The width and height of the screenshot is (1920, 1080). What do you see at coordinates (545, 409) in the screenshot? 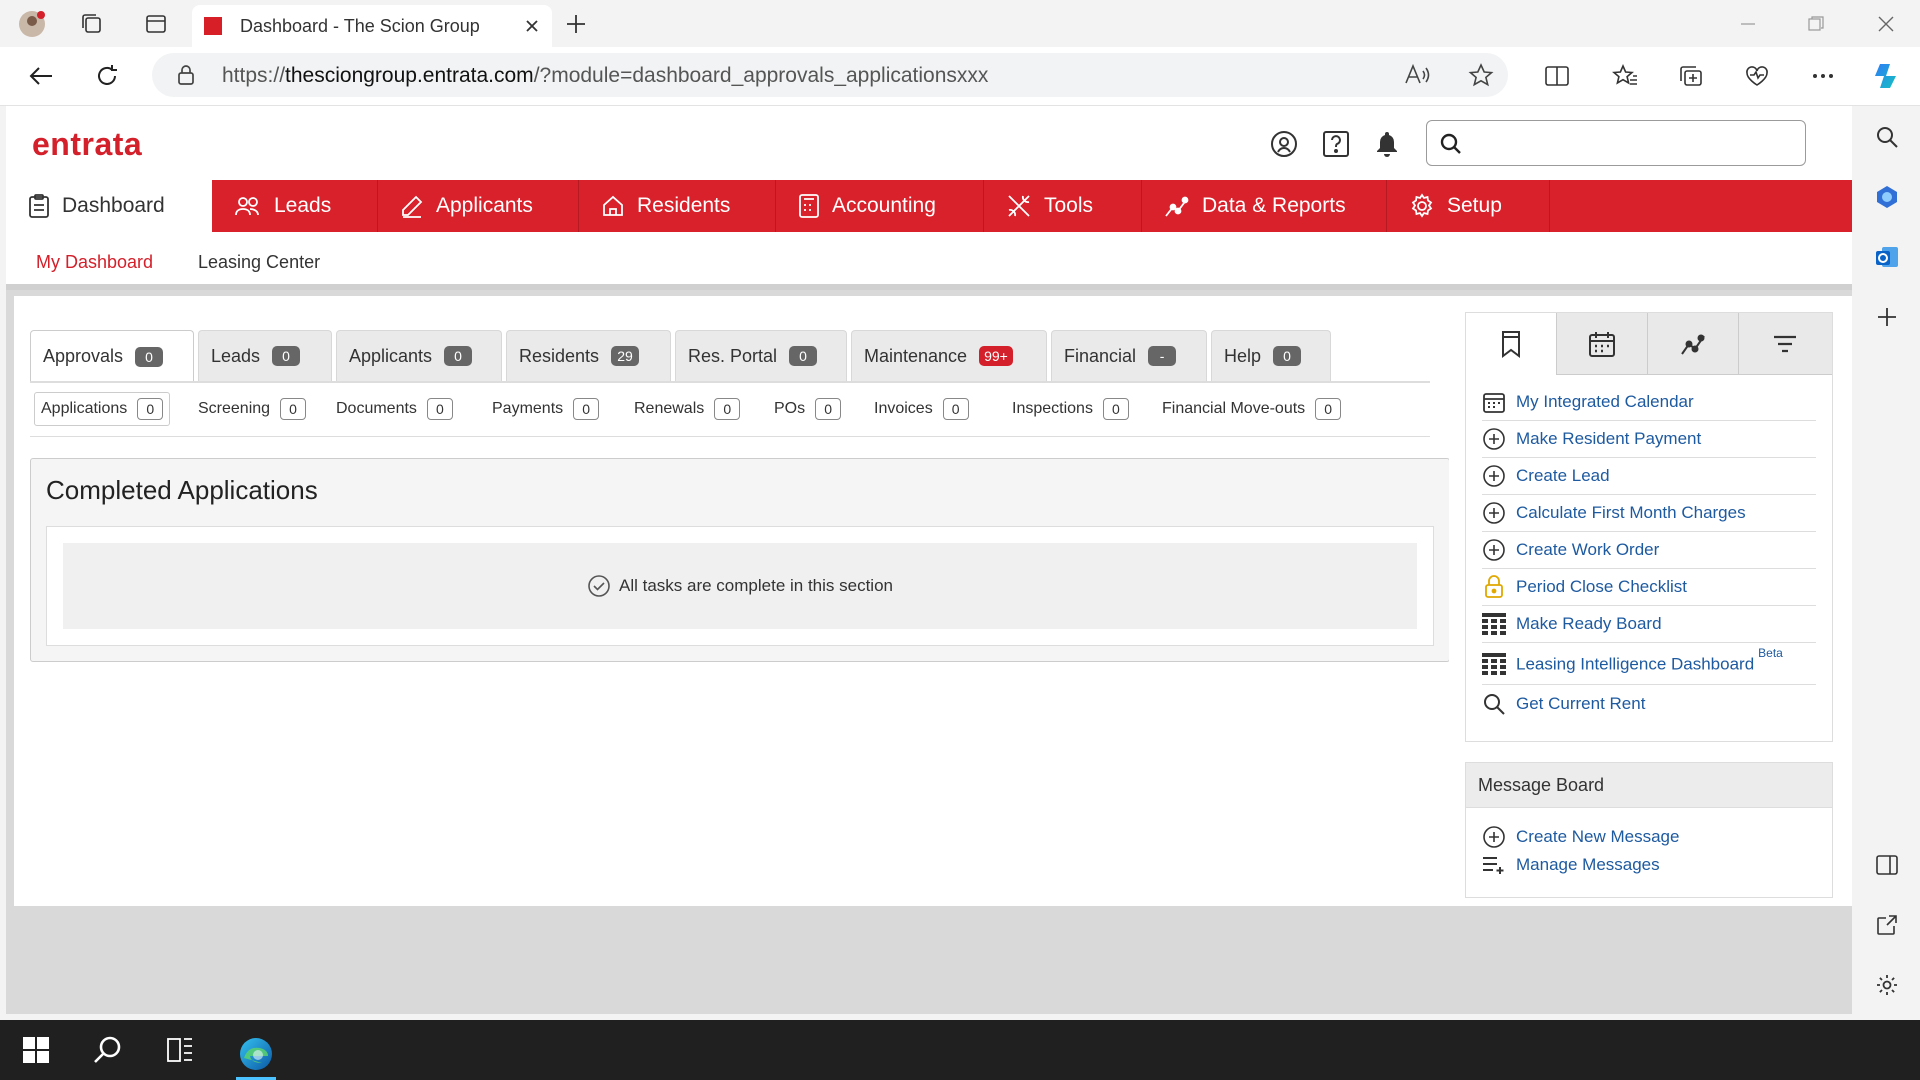
I see `subtab-payments: Payments 0` at bounding box center [545, 409].